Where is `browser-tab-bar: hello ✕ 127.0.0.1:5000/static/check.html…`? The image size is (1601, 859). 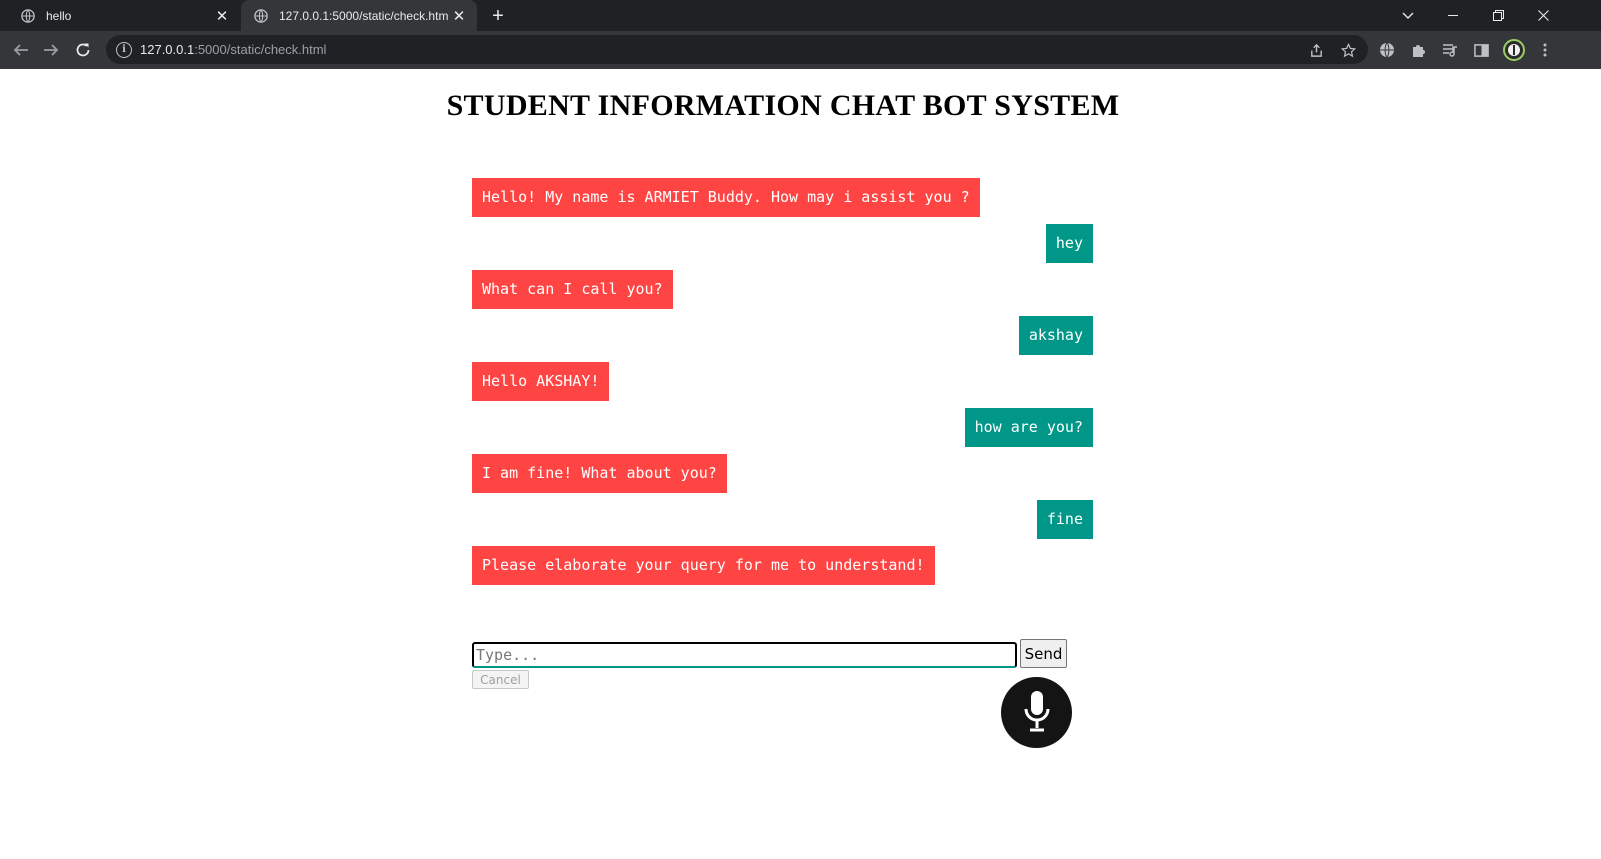 browser-tab-bar: hello ✕ 127.0.0.1:5000/static/check.html… is located at coordinates (800, 15).